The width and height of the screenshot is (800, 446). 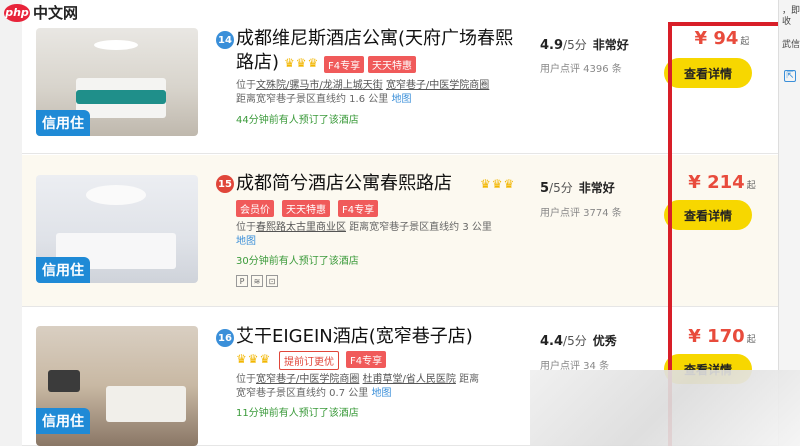 What do you see at coordinates (297, 120) in the screenshot?
I see `recent-booking-note: 44分钟前有人预订了该酒店` at bounding box center [297, 120].